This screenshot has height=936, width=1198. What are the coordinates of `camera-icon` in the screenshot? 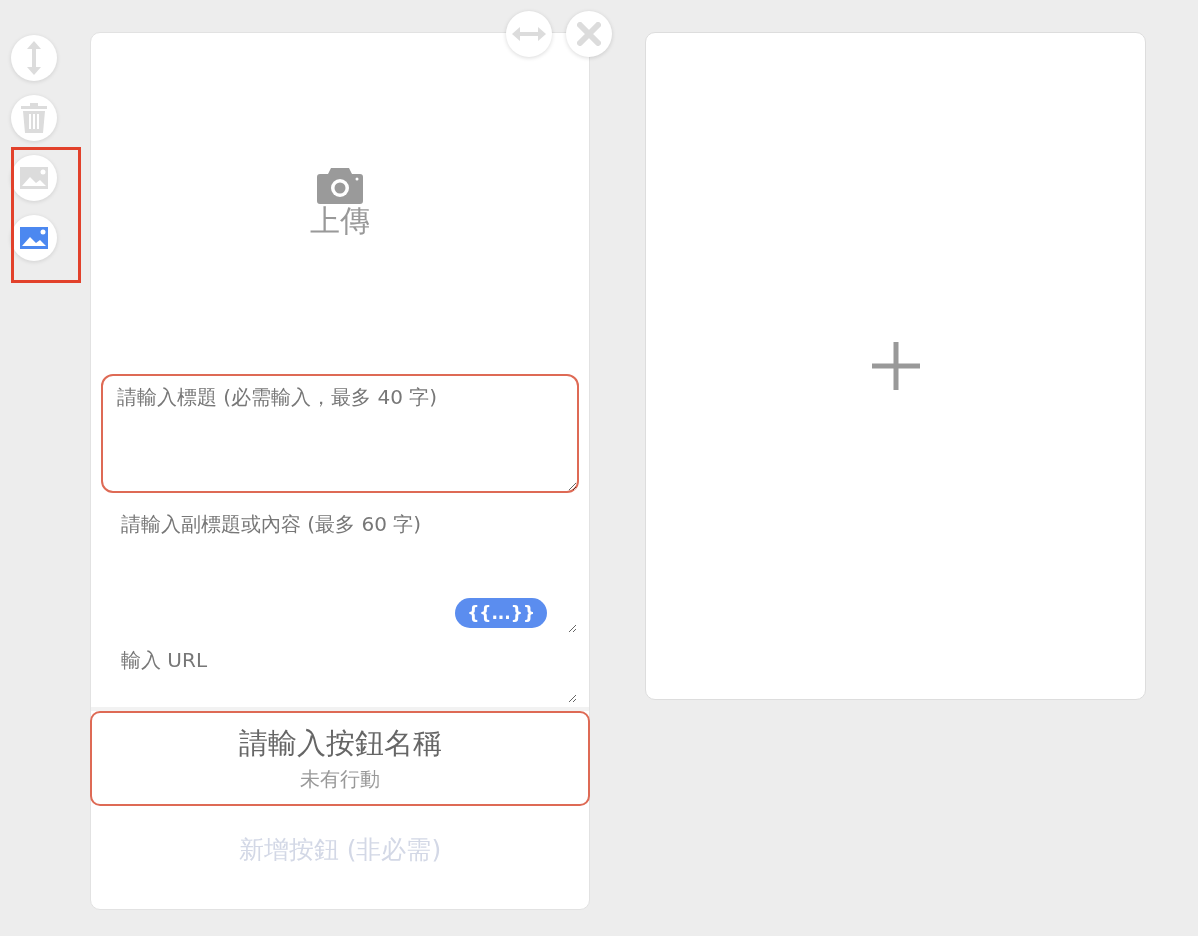 It's located at (340, 185).